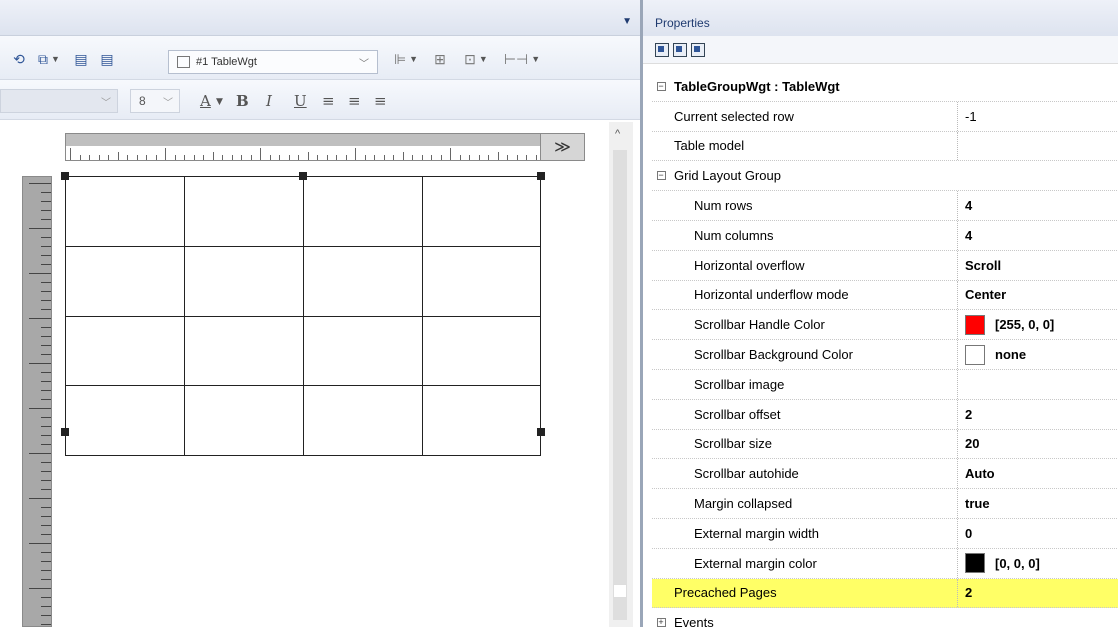 The height and width of the screenshot is (627, 1118). What do you see at coordinates (885, 235) in the screenshot?
I see `property-row: Num columns 4` at bounding box center [885, 235].